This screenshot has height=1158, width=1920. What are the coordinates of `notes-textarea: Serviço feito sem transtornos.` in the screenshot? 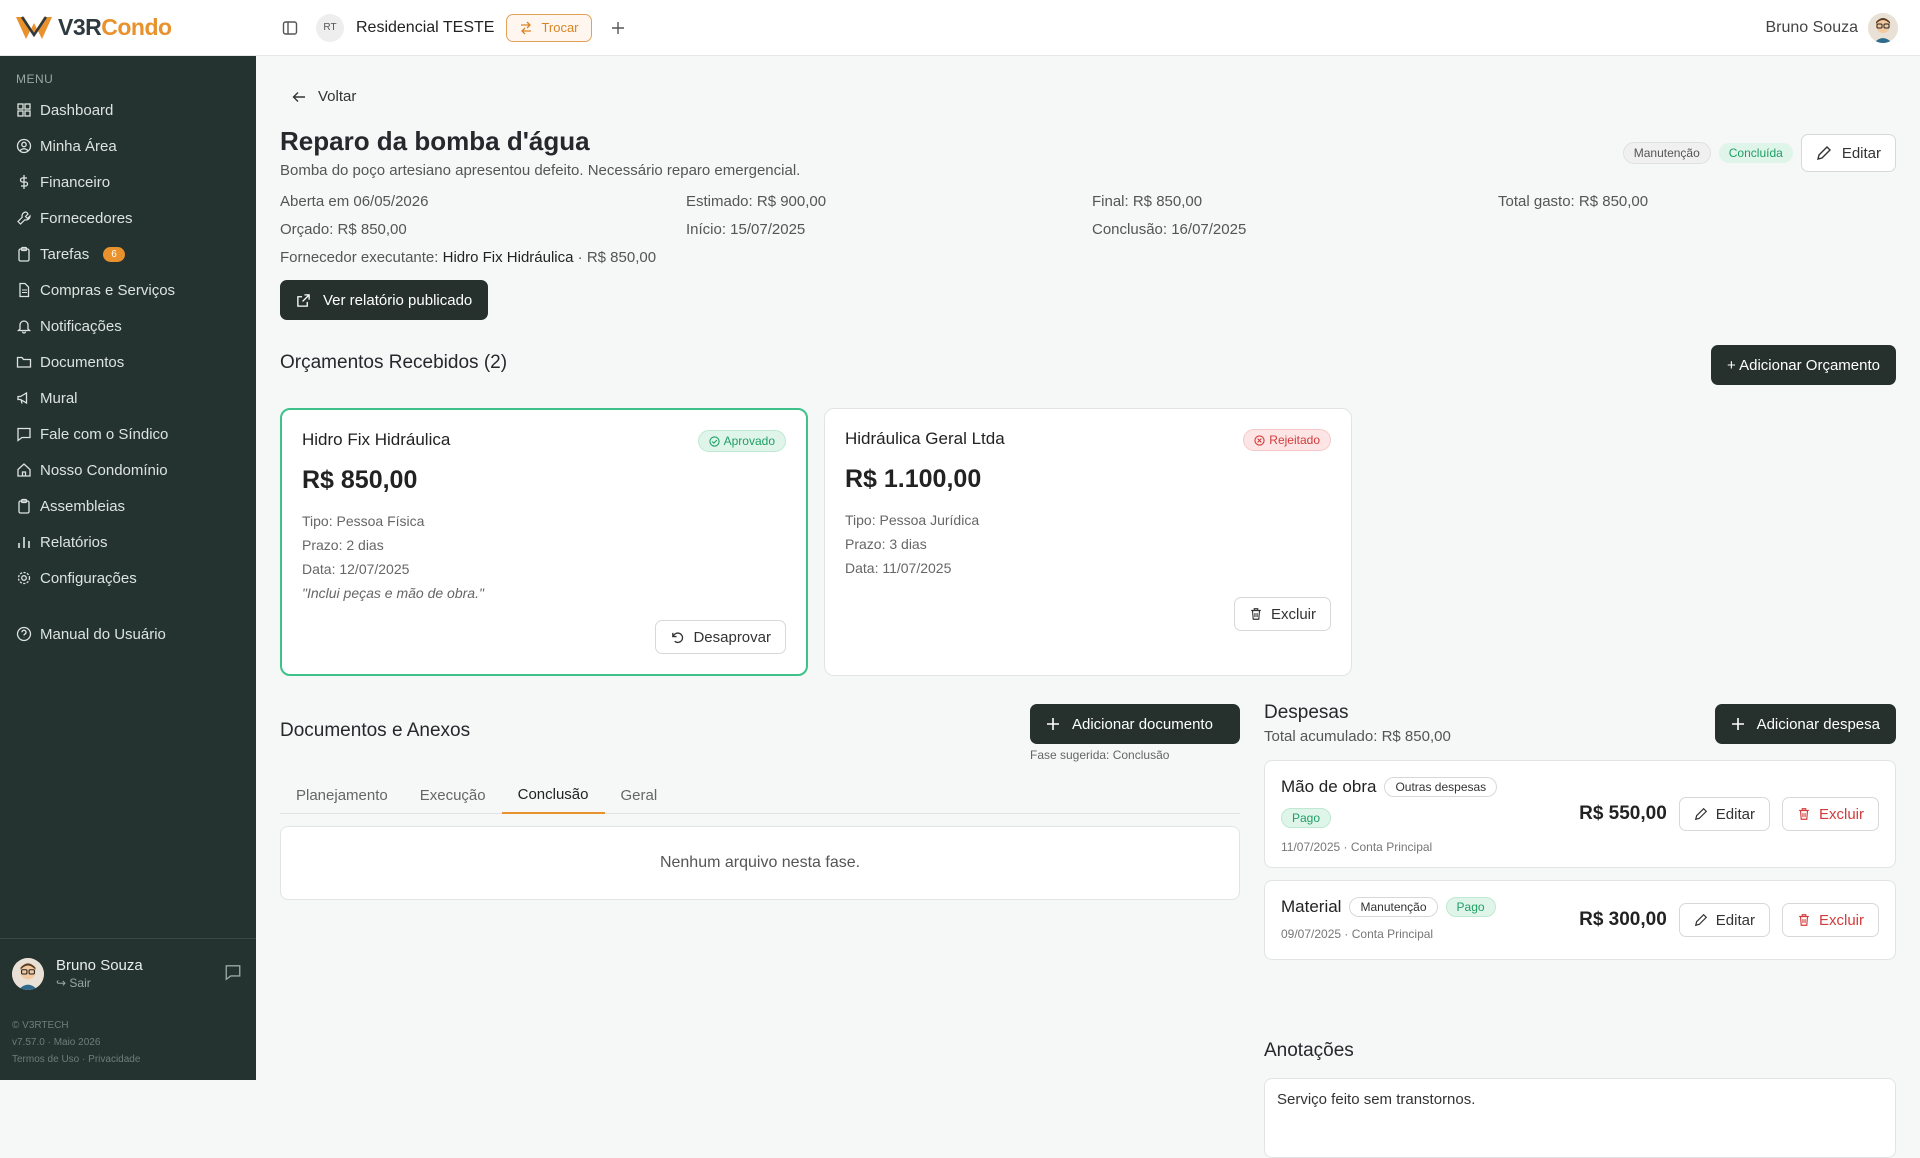 It's located at (1580, 1118).